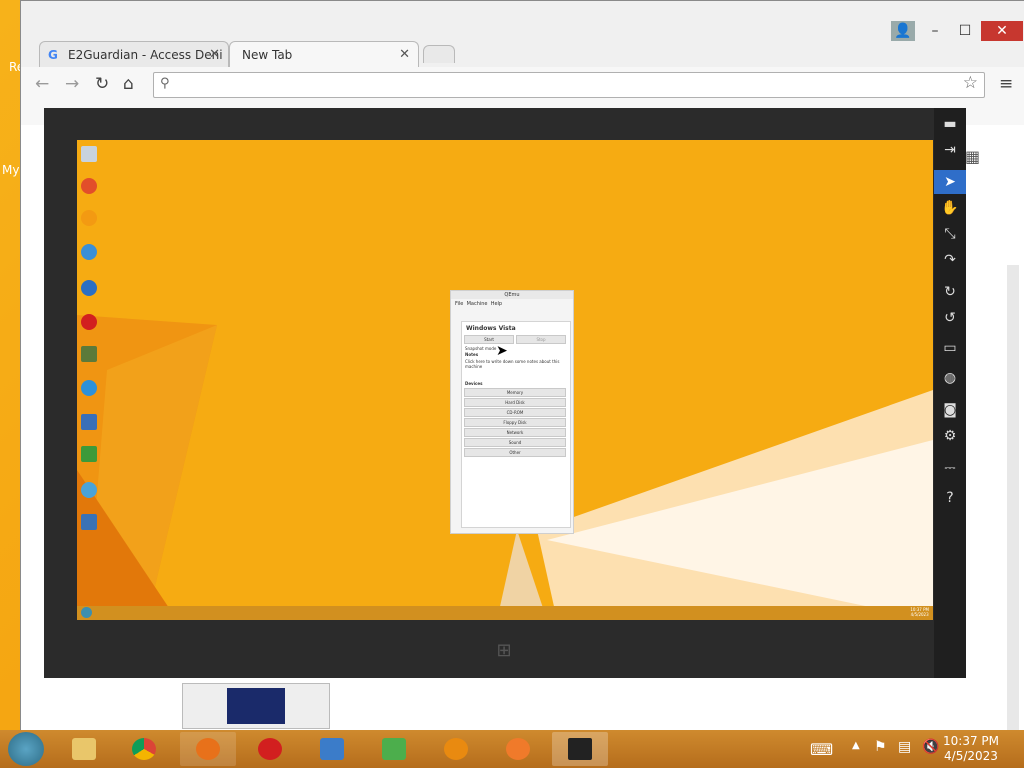  I want to click on rotate-ccw-icon: ↺, so click(950, 318).